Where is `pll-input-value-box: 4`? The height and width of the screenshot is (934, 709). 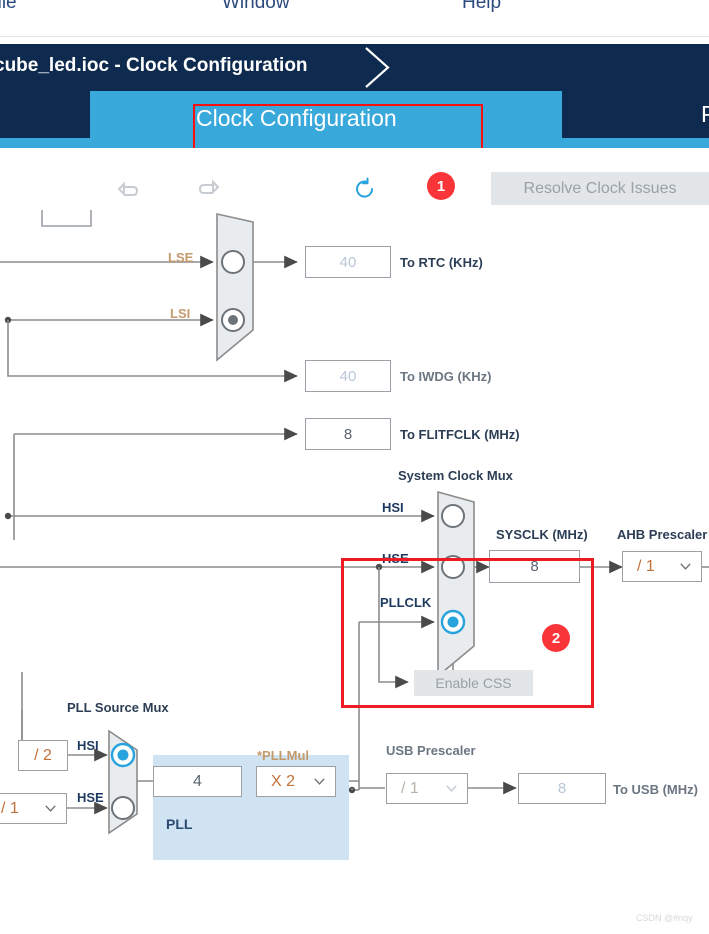
pll-input-value-box: 4 is located at coordinates (197, 781).